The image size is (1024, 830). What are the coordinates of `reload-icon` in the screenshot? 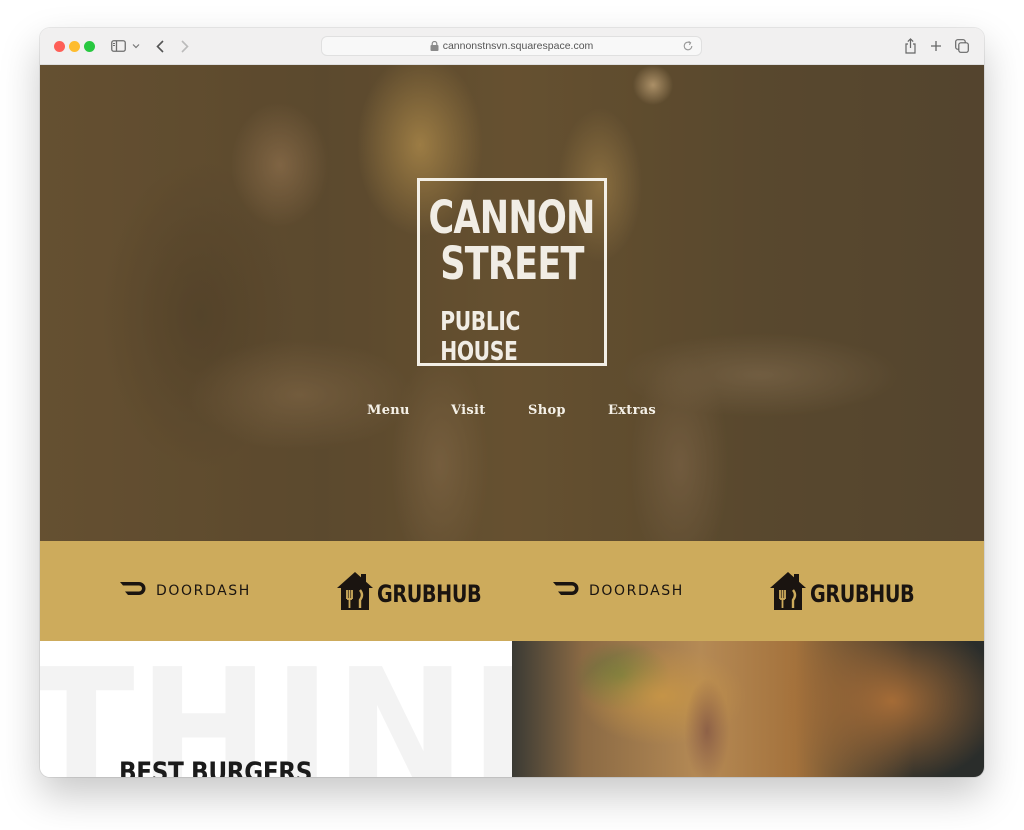 It's located at (688, 46).